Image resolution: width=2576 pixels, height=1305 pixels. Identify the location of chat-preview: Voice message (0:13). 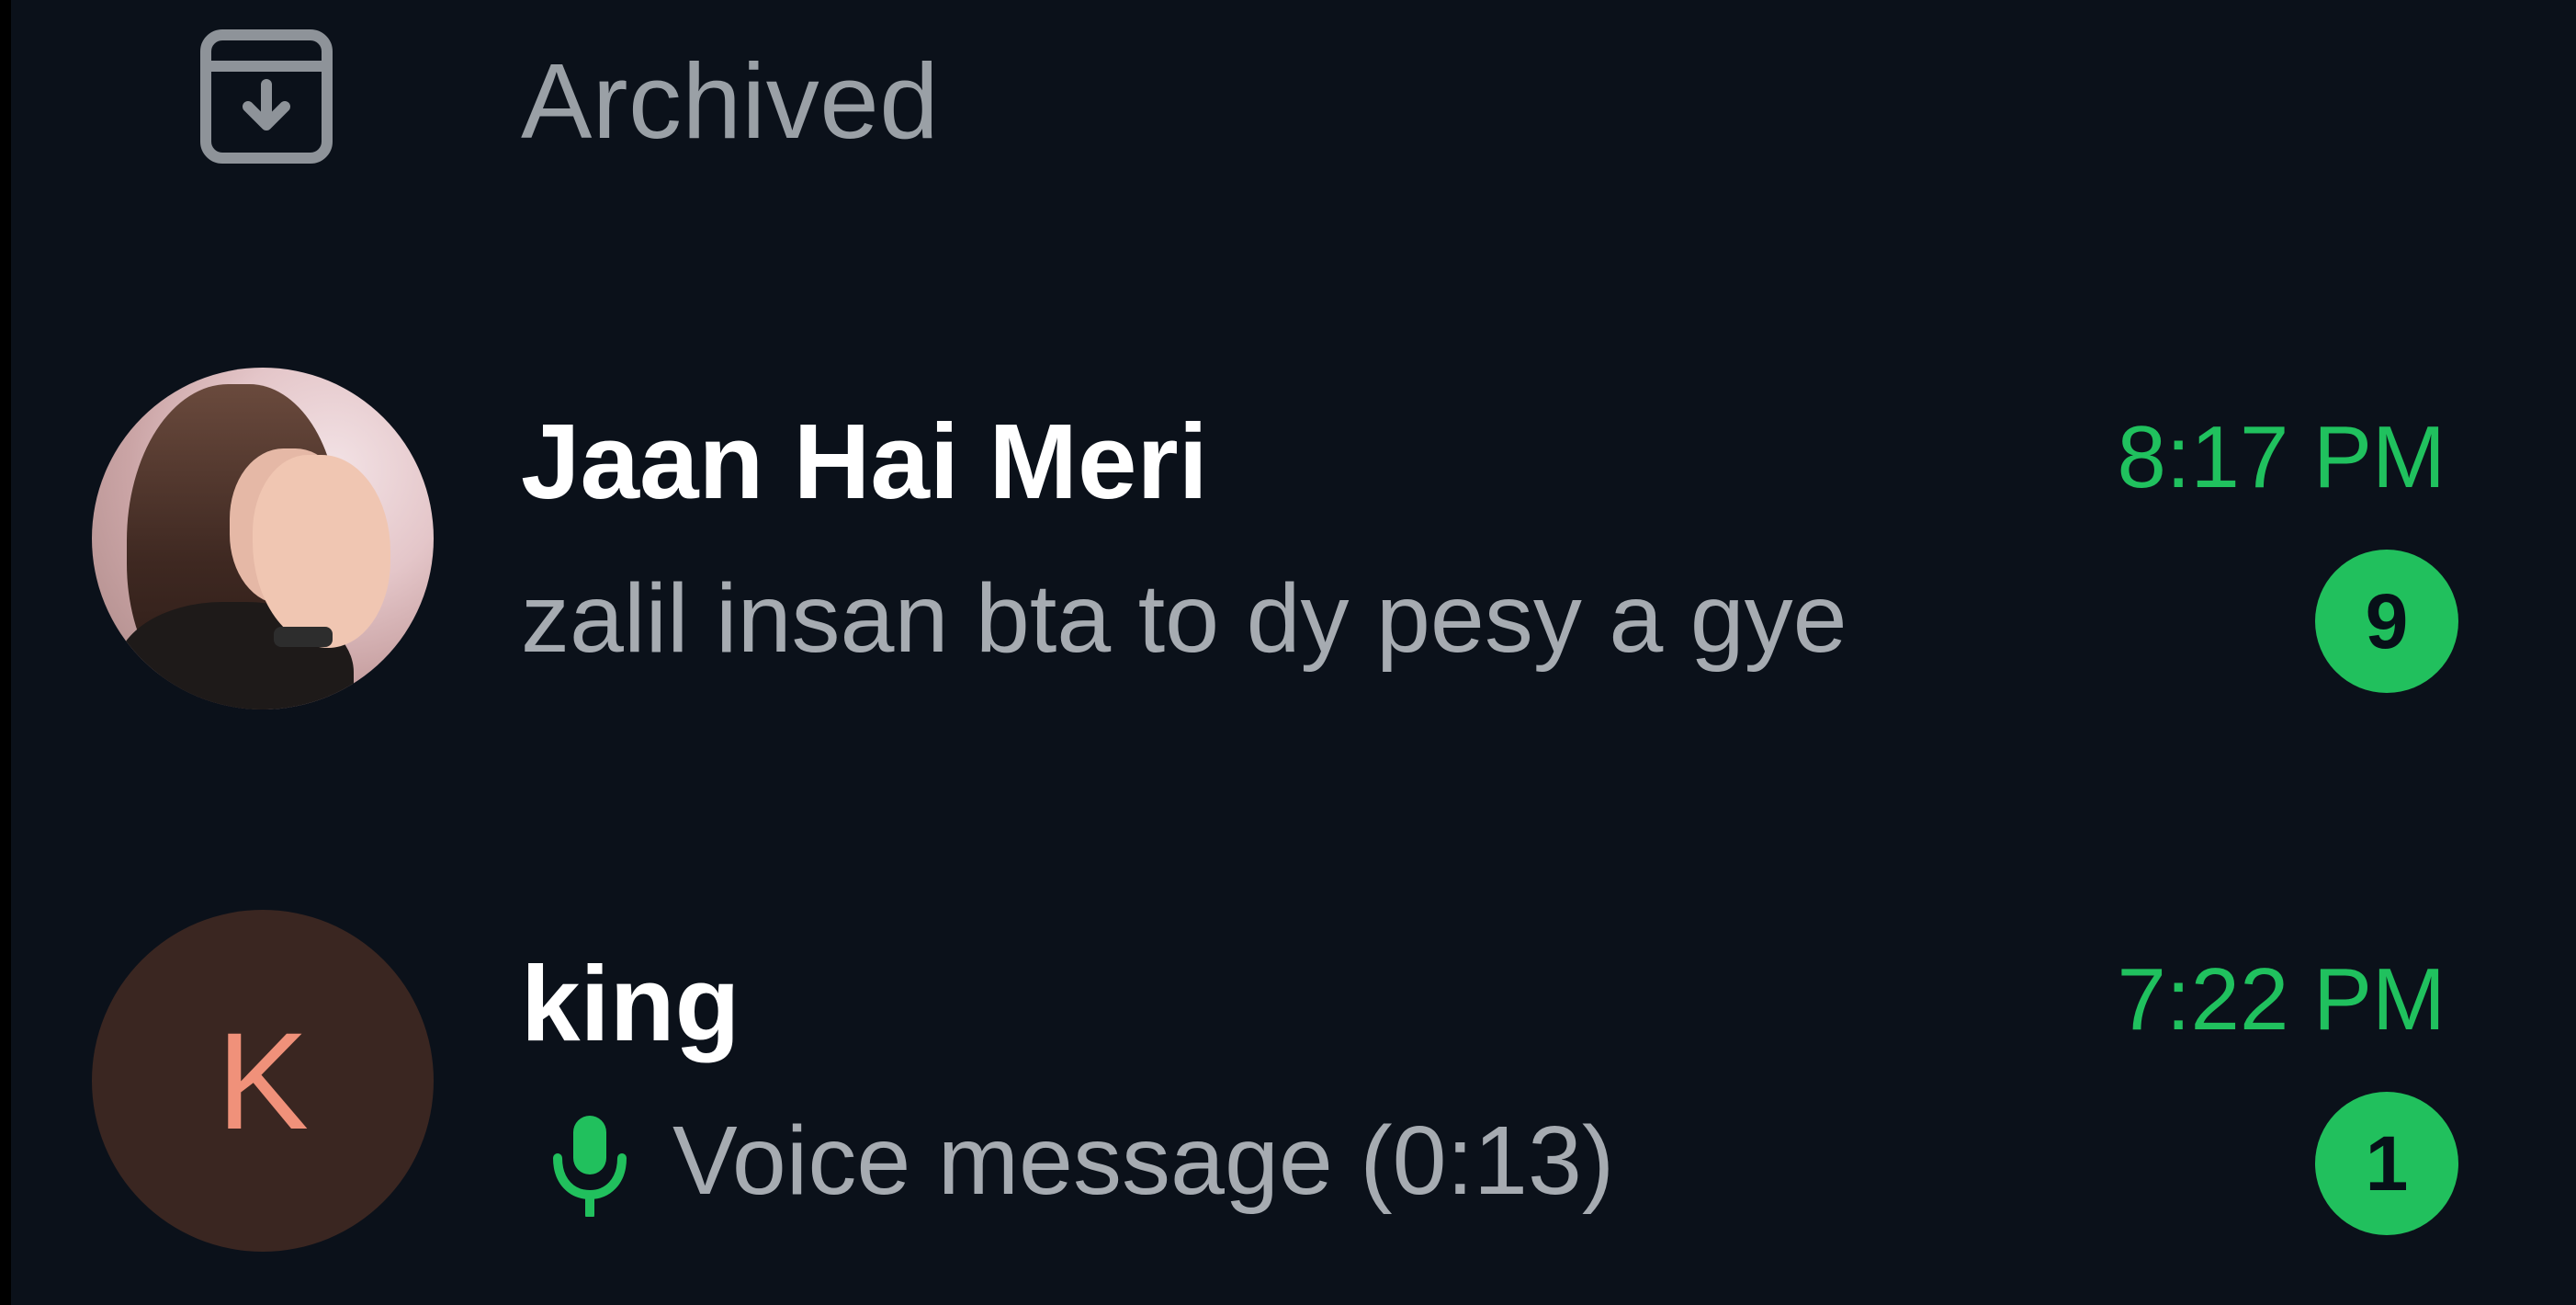
(1143, 1160).